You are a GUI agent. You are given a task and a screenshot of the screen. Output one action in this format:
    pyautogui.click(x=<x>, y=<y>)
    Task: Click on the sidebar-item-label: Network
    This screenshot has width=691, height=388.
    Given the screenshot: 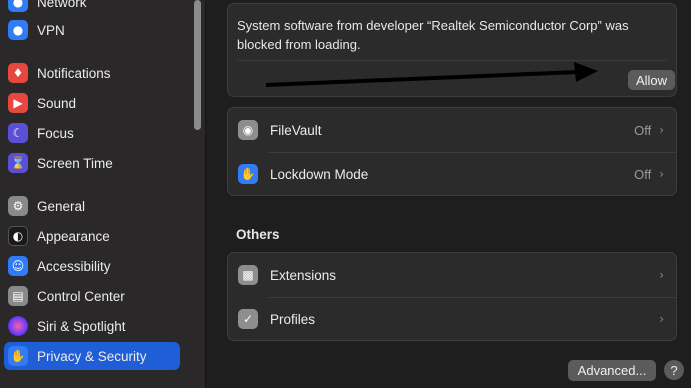 What is the action you would take?
    pyautogui.click(x=62, y=5)
    